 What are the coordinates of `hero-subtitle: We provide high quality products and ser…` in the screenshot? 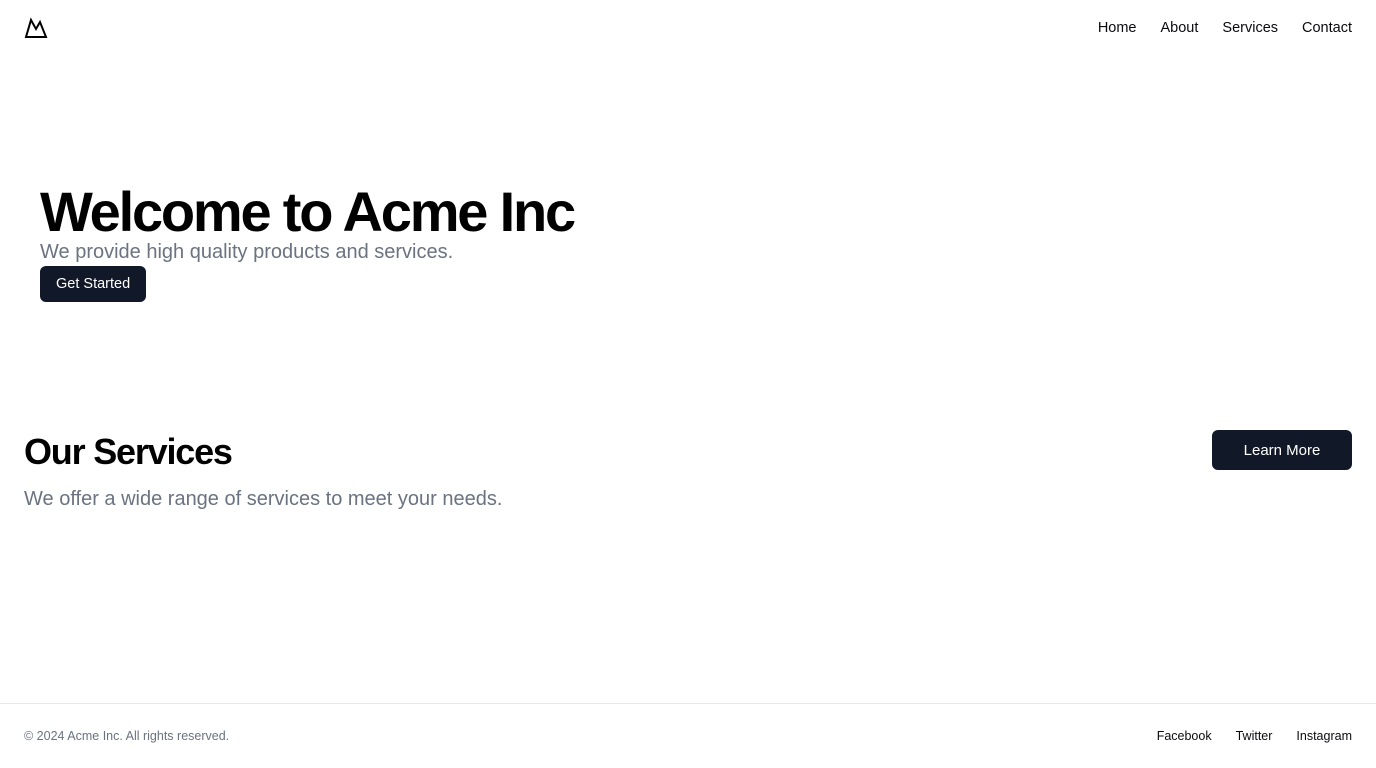 It's located at (247, 252).